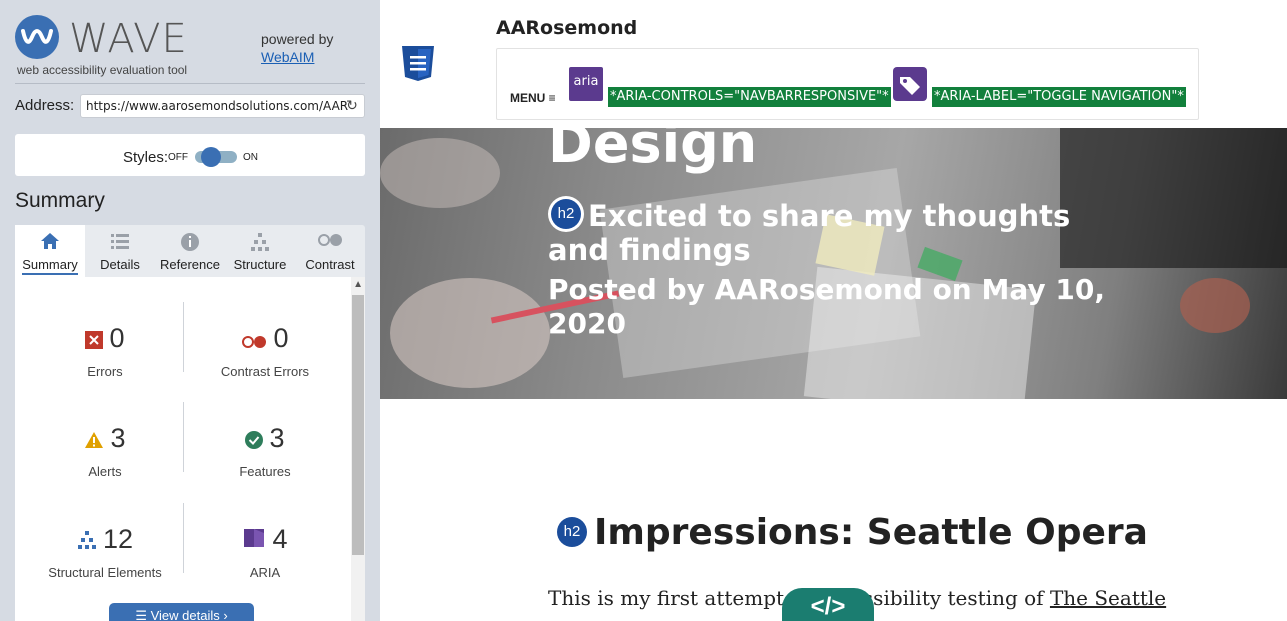  Describe the element at coordinates (533, 98) in the screenshot. I see `menu-toggle-button: MENU ≡` at that location.